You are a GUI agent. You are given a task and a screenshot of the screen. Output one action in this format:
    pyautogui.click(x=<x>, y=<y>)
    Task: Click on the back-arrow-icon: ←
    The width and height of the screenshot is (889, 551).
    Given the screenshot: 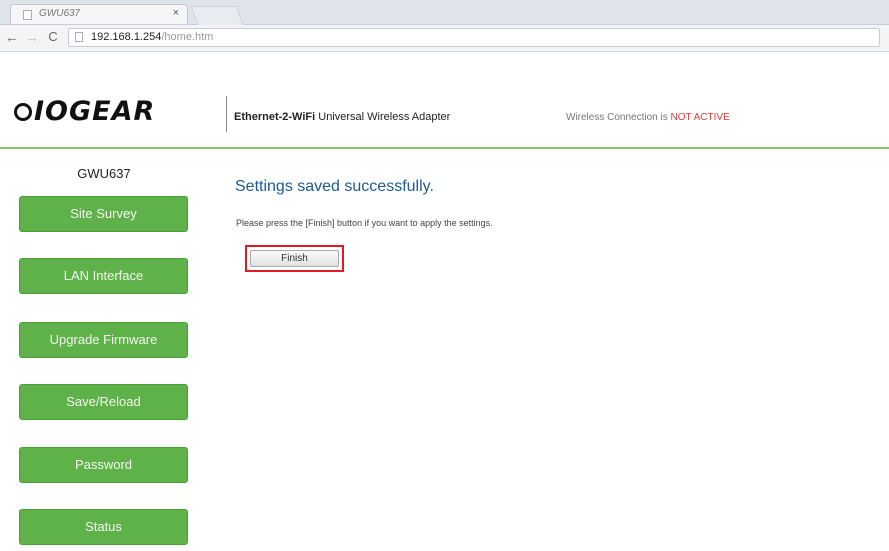 What is the action you would take?
    pyautogui.click(x=12, y=37)
    